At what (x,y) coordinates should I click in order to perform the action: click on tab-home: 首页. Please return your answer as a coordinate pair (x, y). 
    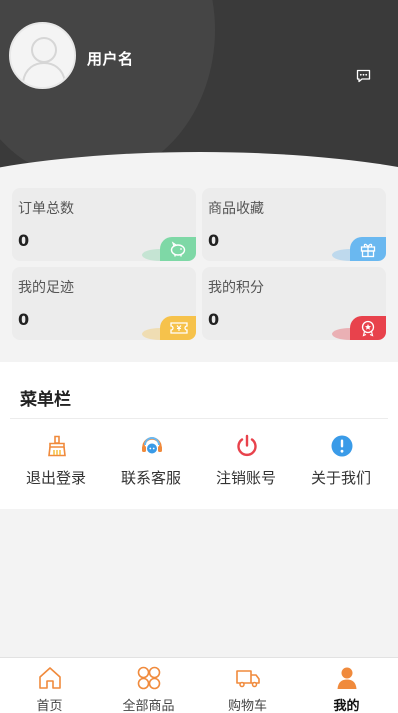
    Looking at the image, I should click on (49, 685).